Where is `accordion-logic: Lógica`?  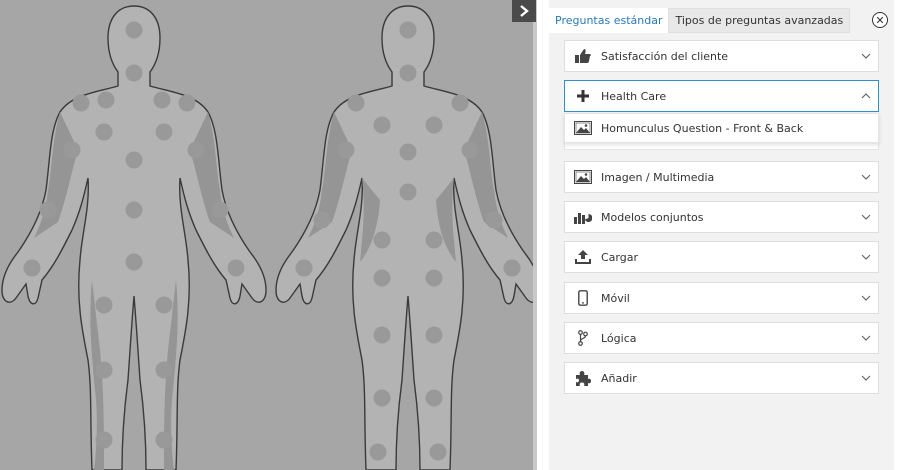
accordion-logic: Lógica is located at coordinates (721, 338).